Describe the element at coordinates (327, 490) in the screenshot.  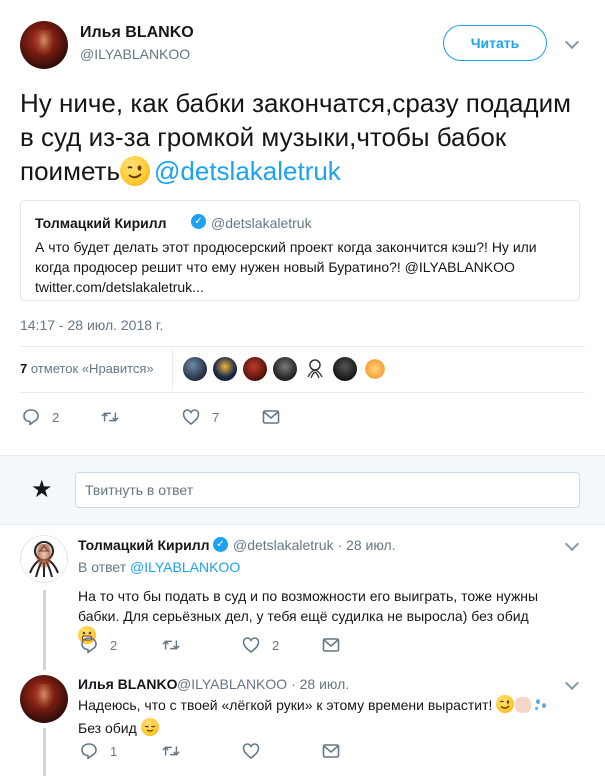
I see `reply-input: Твитнуть в ответ` at that location.